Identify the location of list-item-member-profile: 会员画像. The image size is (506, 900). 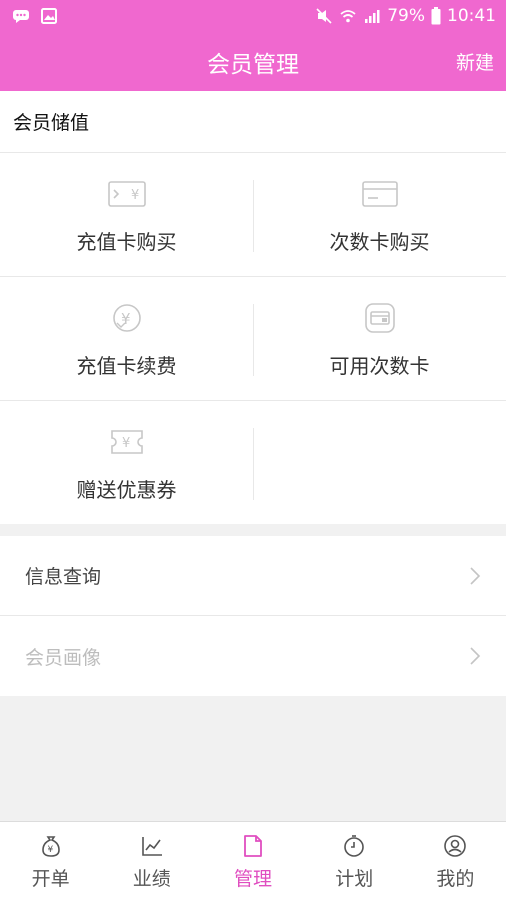
(253, 656).